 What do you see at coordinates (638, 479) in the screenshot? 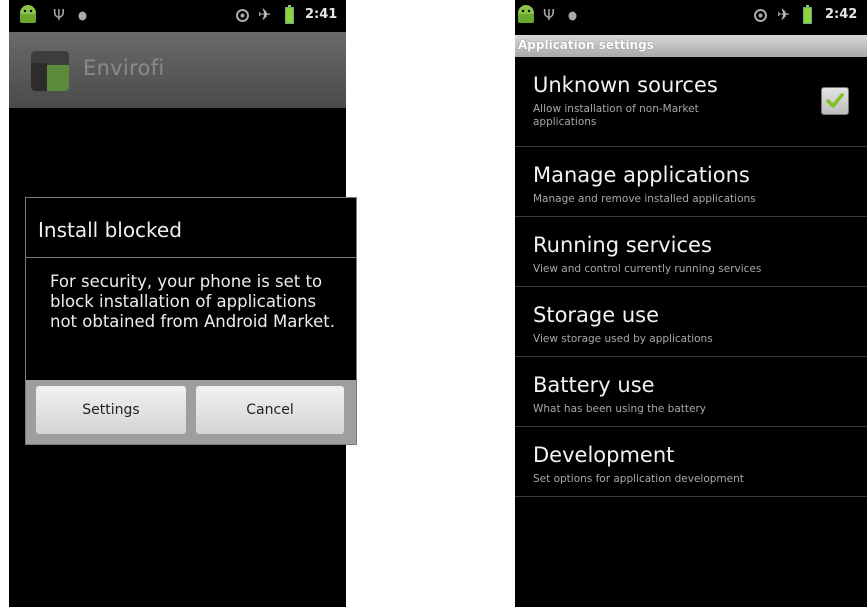
I see `pref-summary: Set options for application development` at bounding box center [638, 479].